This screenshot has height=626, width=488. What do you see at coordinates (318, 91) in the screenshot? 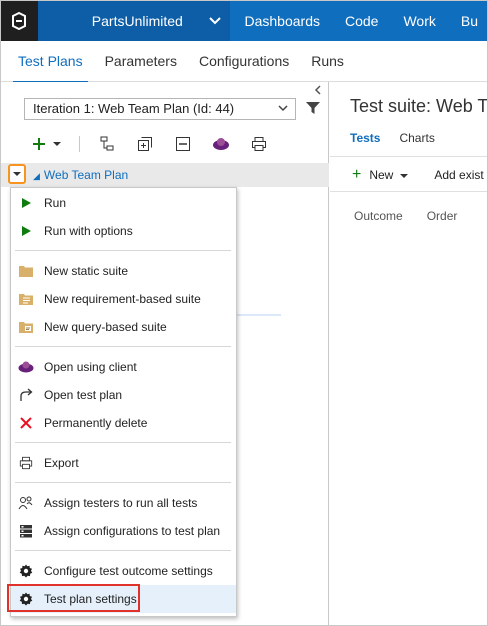
I see `collapse-pane-icon` at bounding box center [318, 91].